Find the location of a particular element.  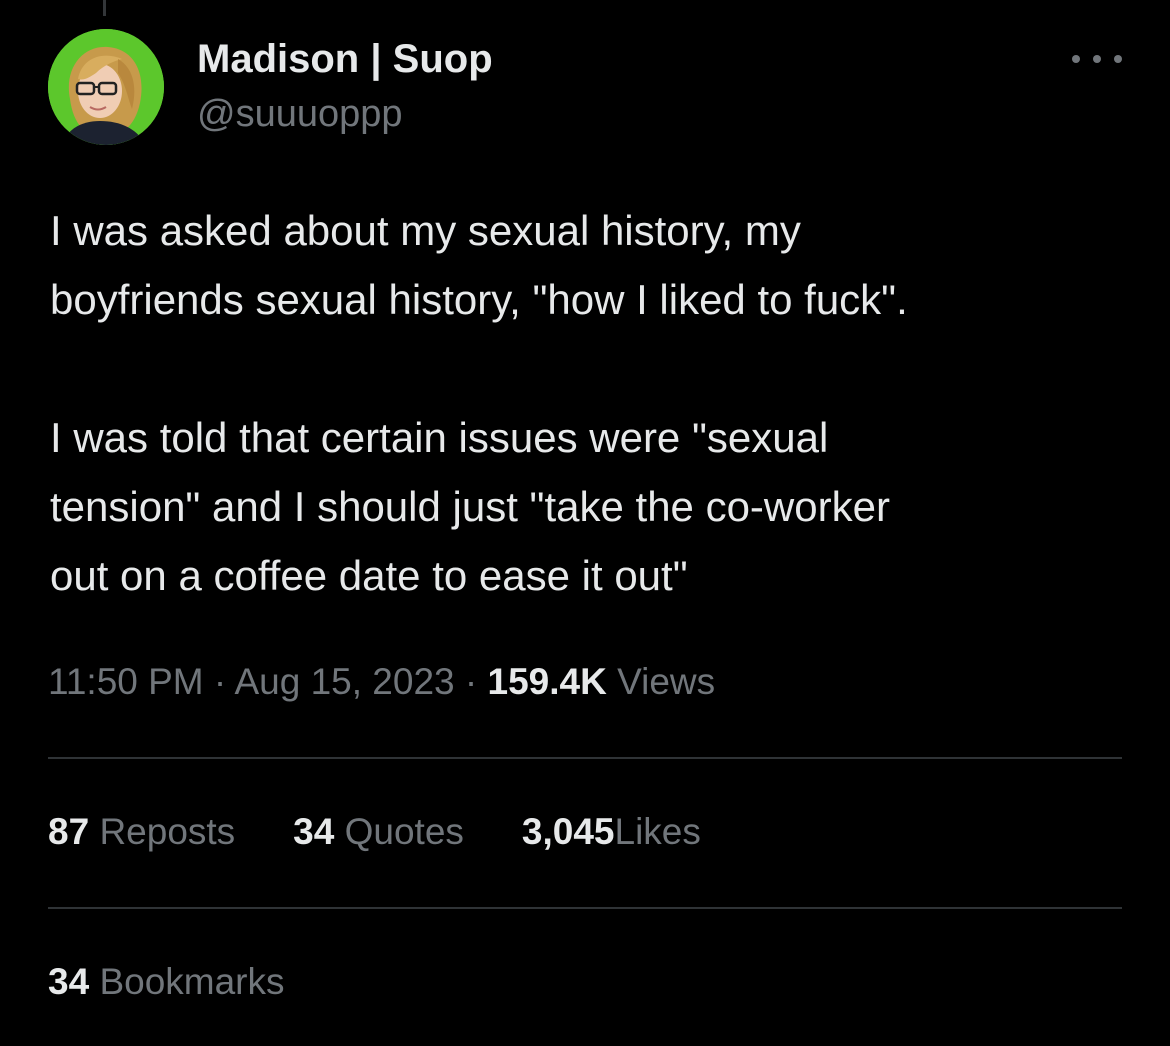

quotes-label: Quotes is located at coordinates (404, 831).